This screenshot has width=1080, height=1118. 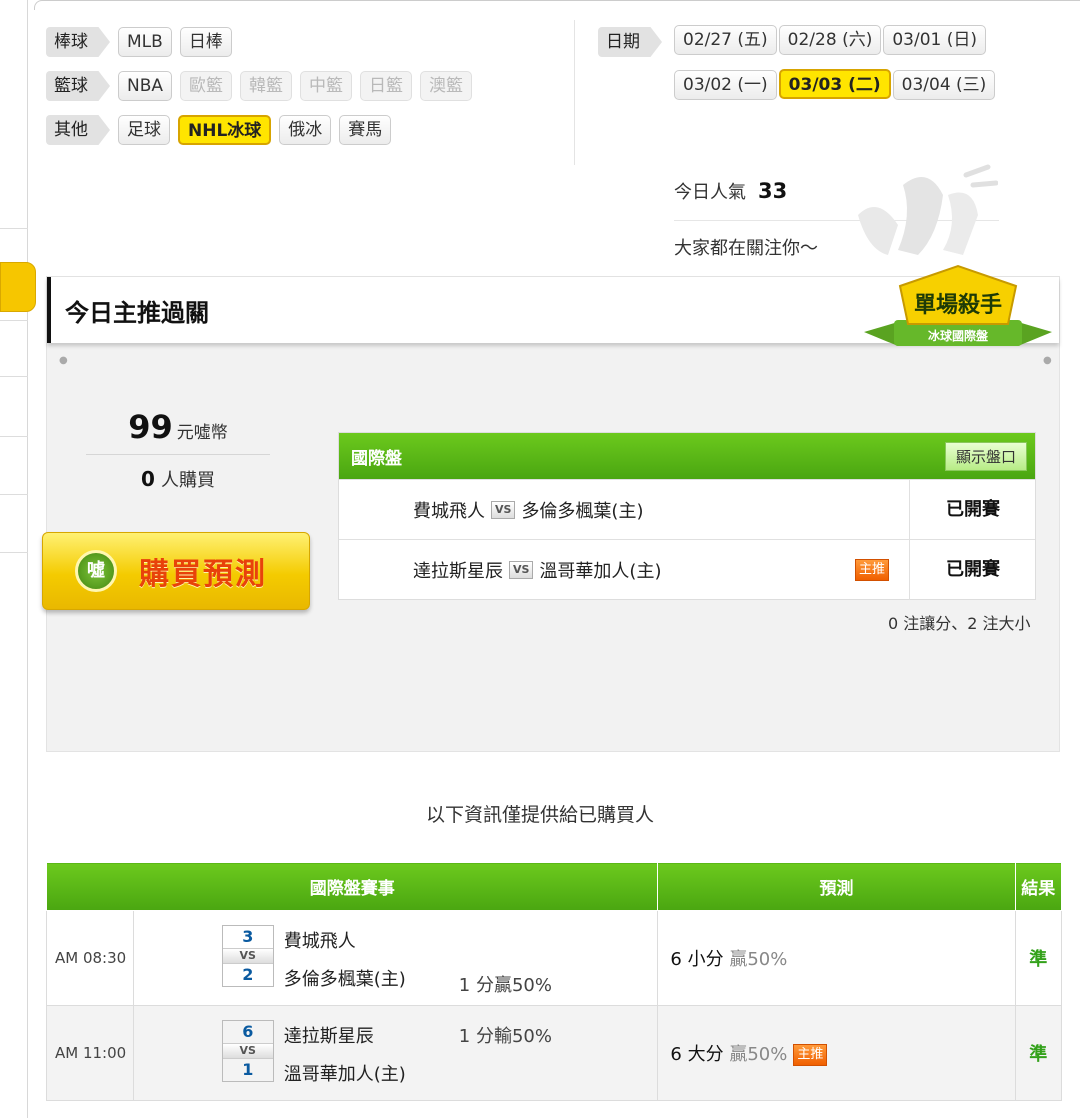 I want to click on top-frame, so click(x=557, y=5).